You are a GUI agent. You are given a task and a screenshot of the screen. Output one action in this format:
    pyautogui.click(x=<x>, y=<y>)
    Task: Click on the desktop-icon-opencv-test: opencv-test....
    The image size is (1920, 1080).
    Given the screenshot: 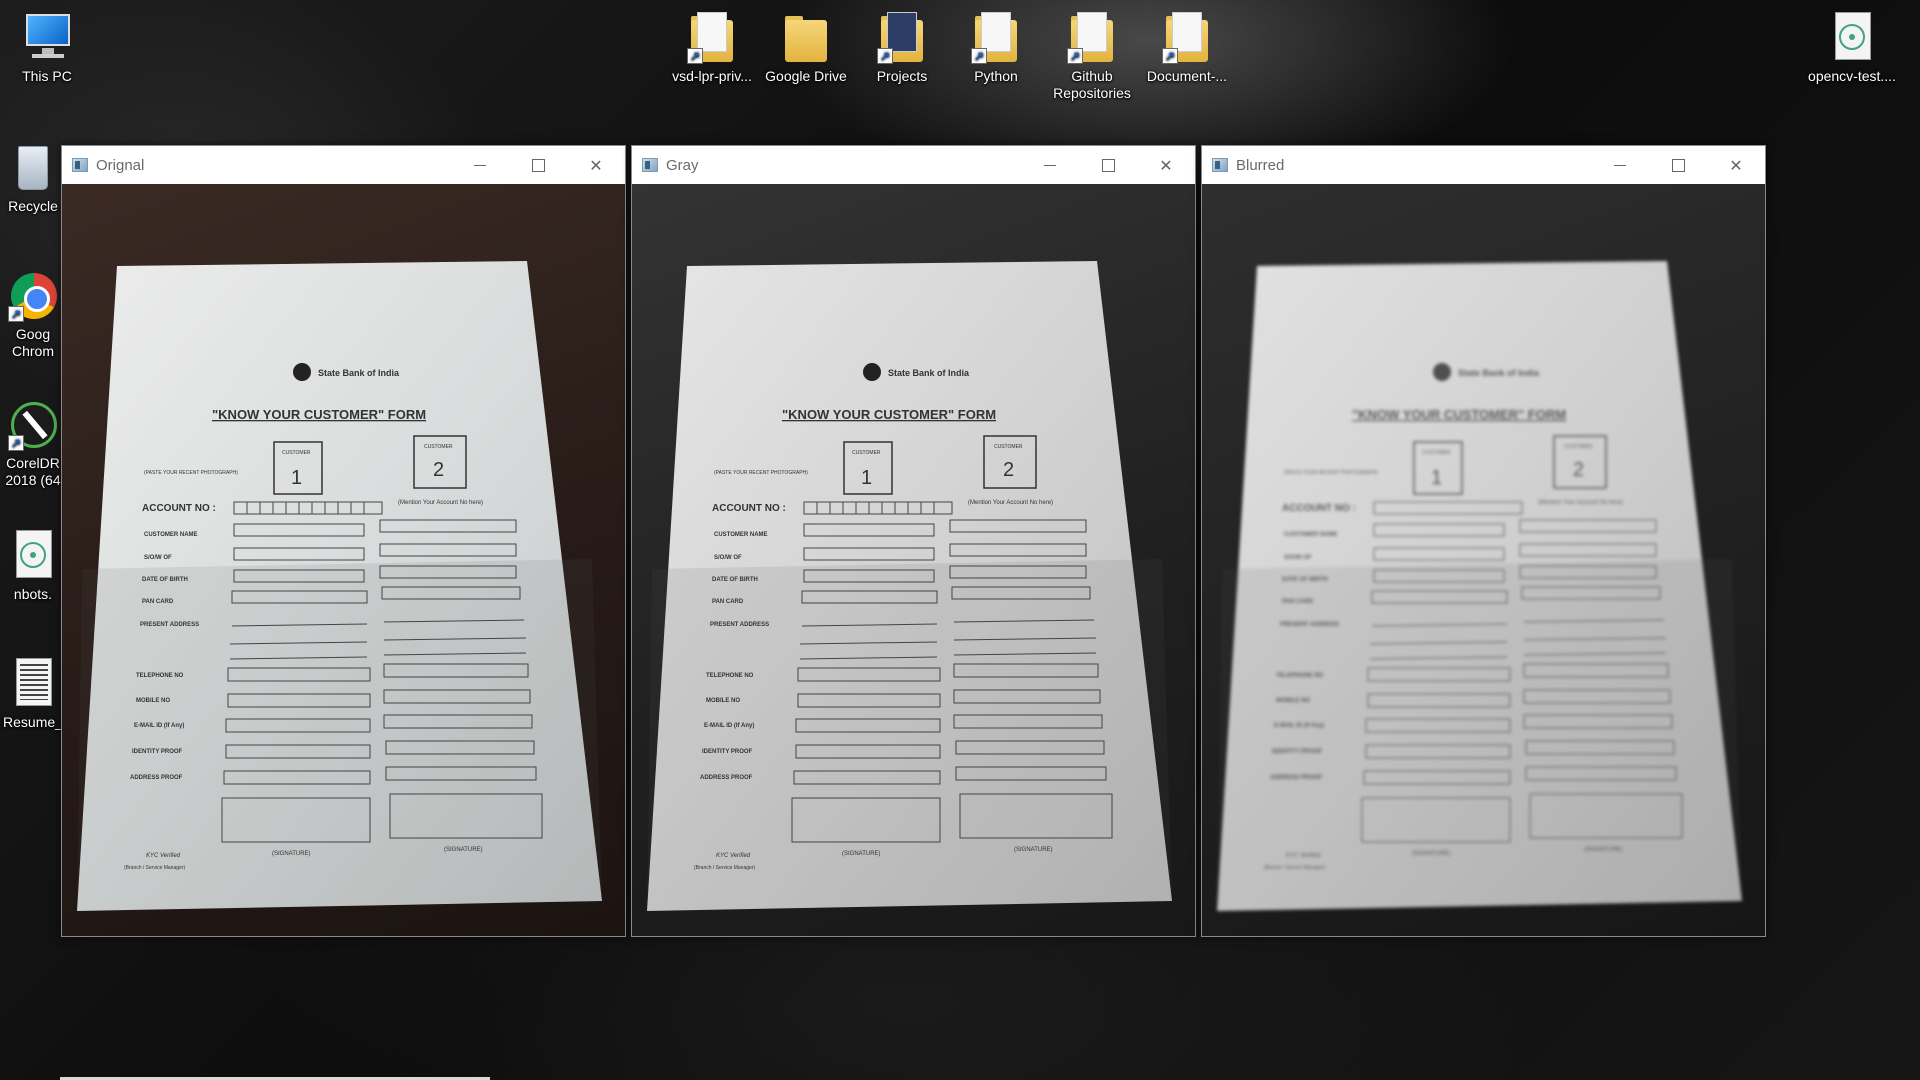 What is the action you would take?
    pyautogui.click(x=1852, y=47)
    